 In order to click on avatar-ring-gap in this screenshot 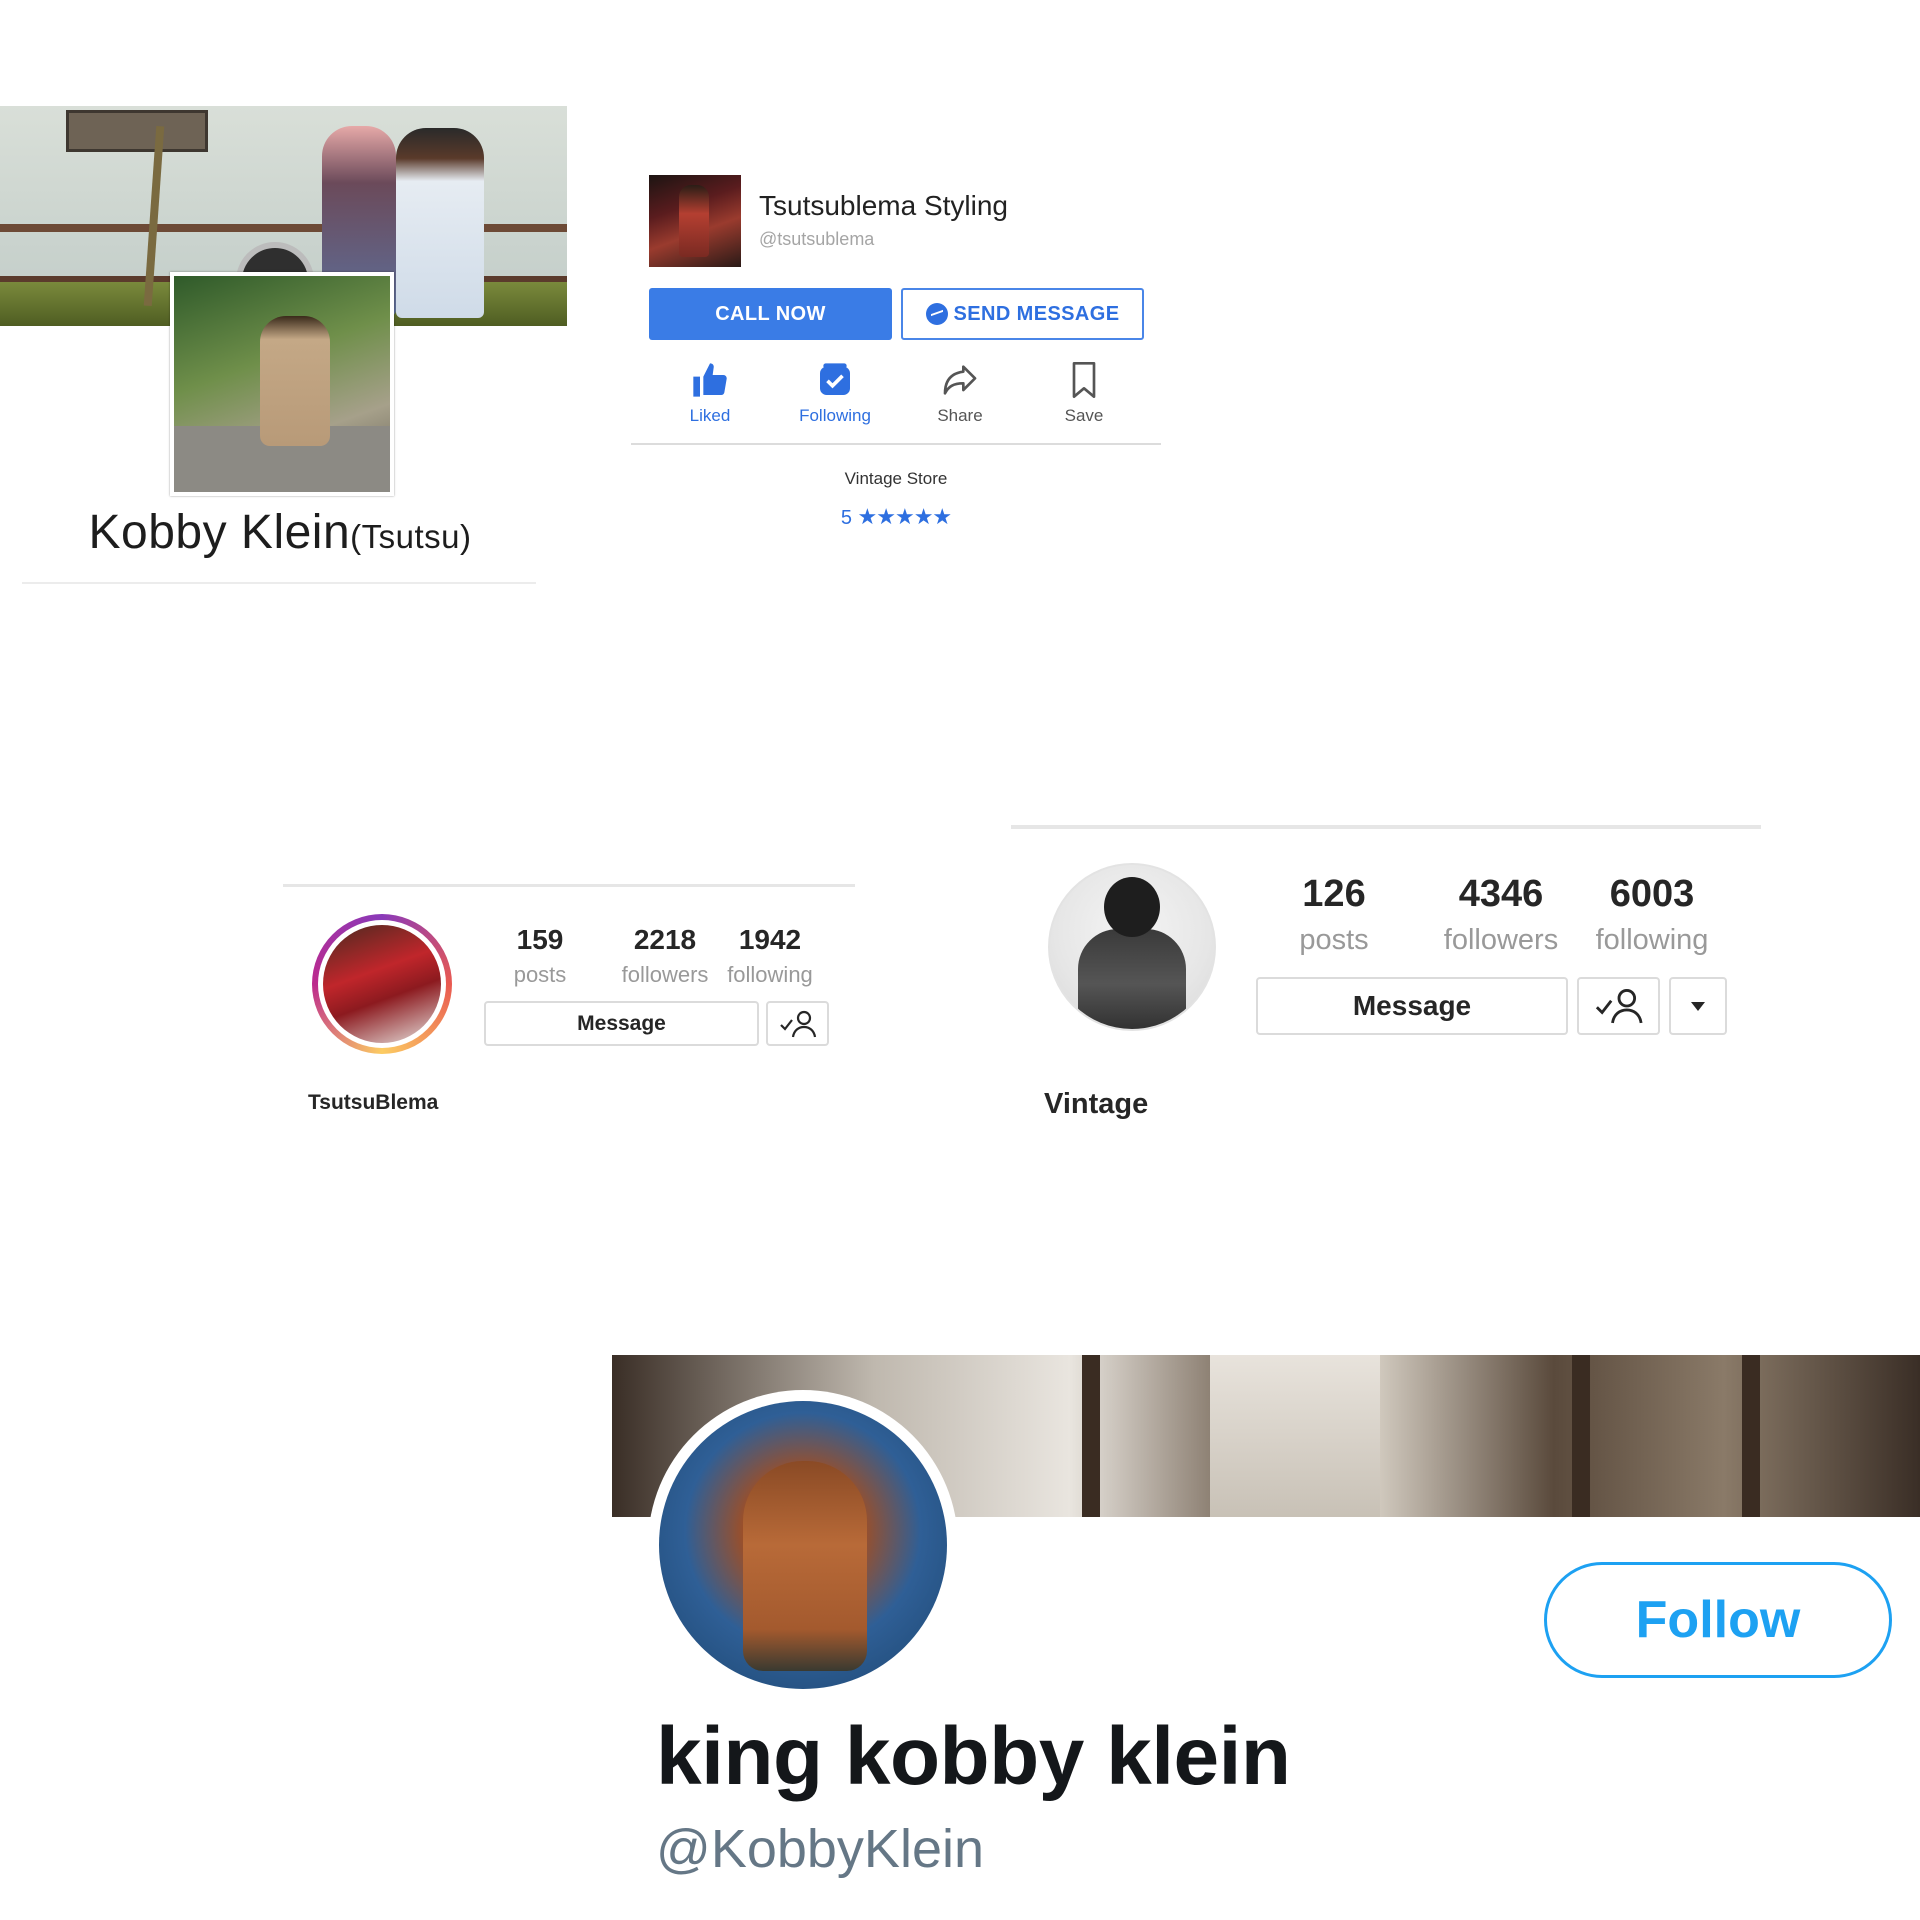, I will do `click(382, 984)`.